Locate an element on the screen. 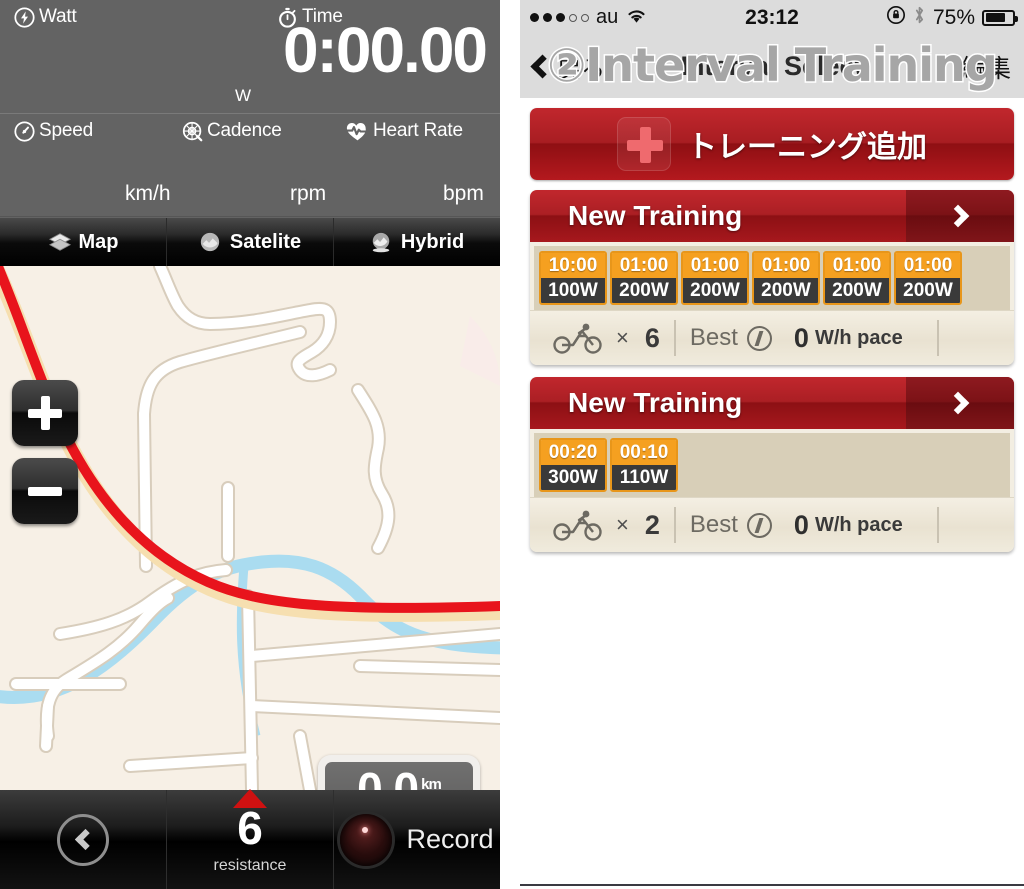 The height and width of the screenshot is (889, 1024). metric-cadence-label: Cadence is located at coordinates (232, 131).